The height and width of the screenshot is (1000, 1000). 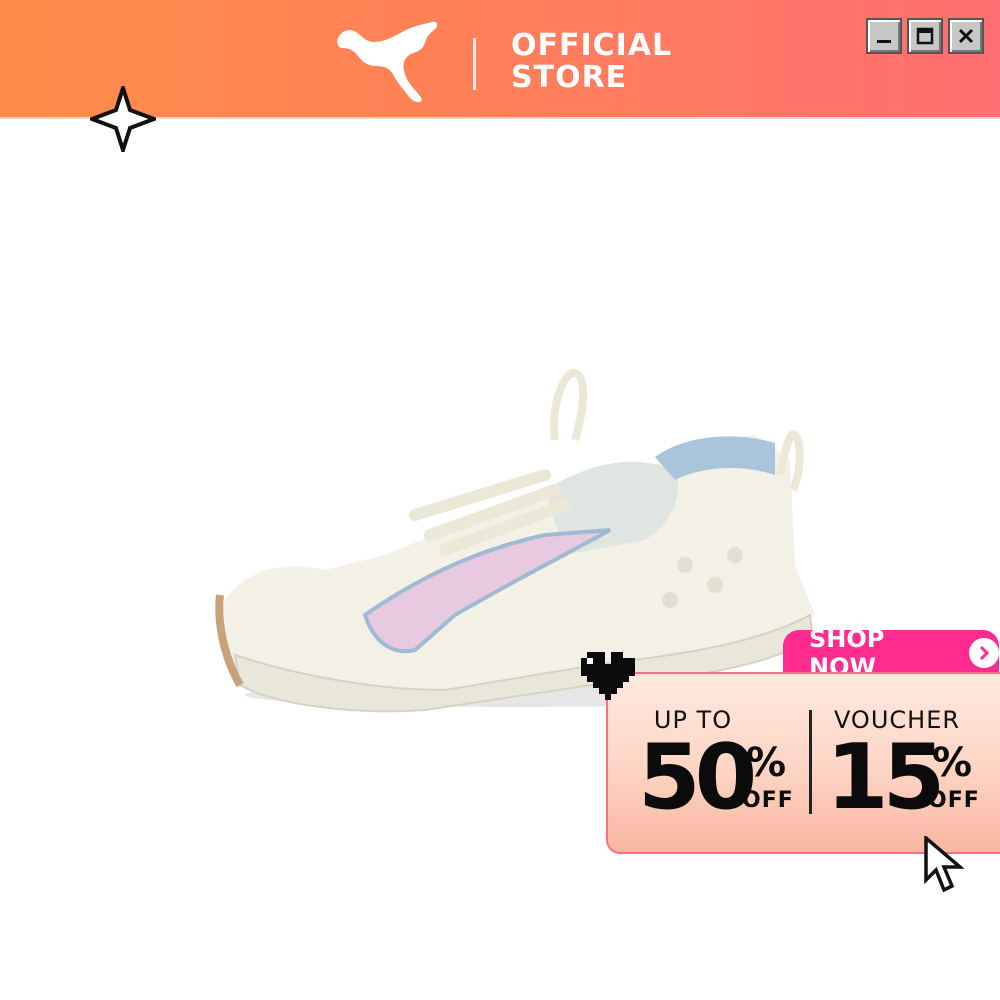 I want to click on window-controls, so click(x=925, y=36).